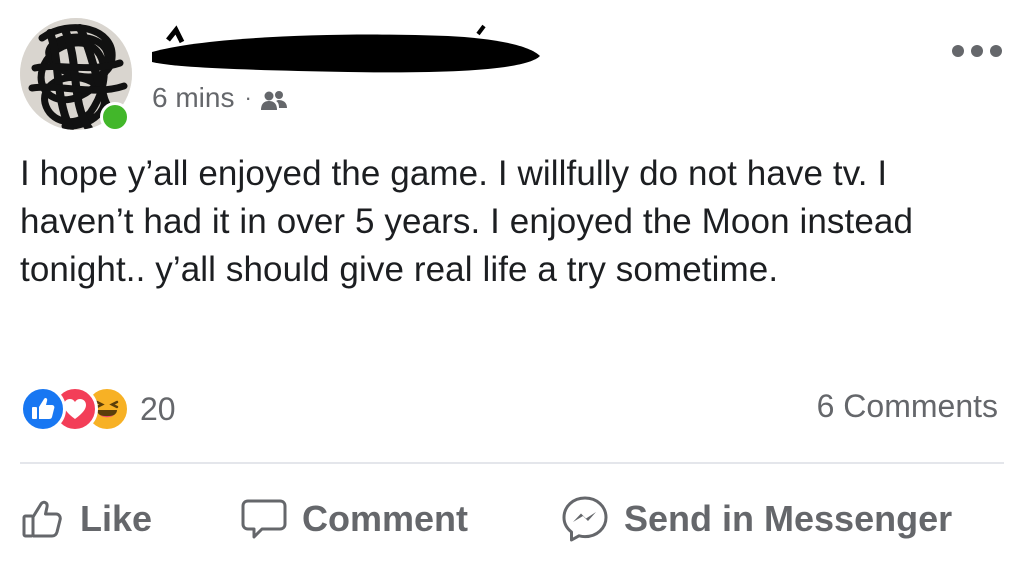 The height and width of the screenshot is (562, 1024). Describe the element at coordinates (788, 518) in the screenshot. I see `send-in-messenger-label: Send in Messenger` at that location.